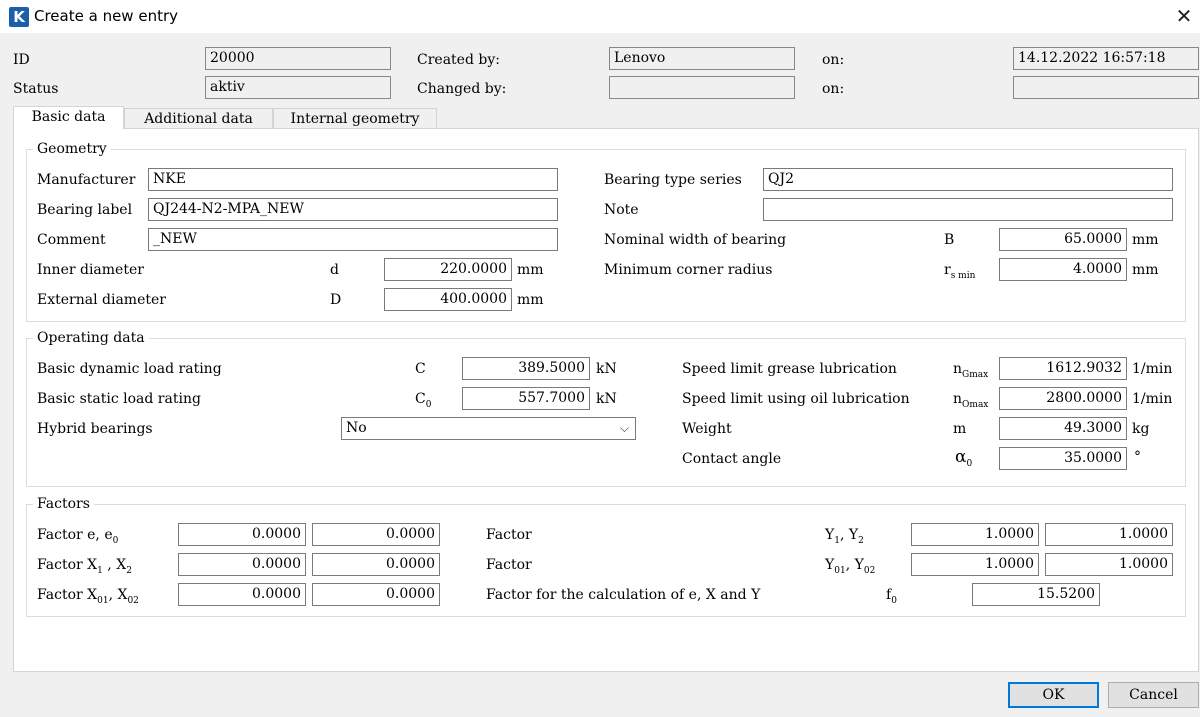 This screenshot has width=1200, height=717. I want to click on comment-field: _NEW, so click(353, 239).